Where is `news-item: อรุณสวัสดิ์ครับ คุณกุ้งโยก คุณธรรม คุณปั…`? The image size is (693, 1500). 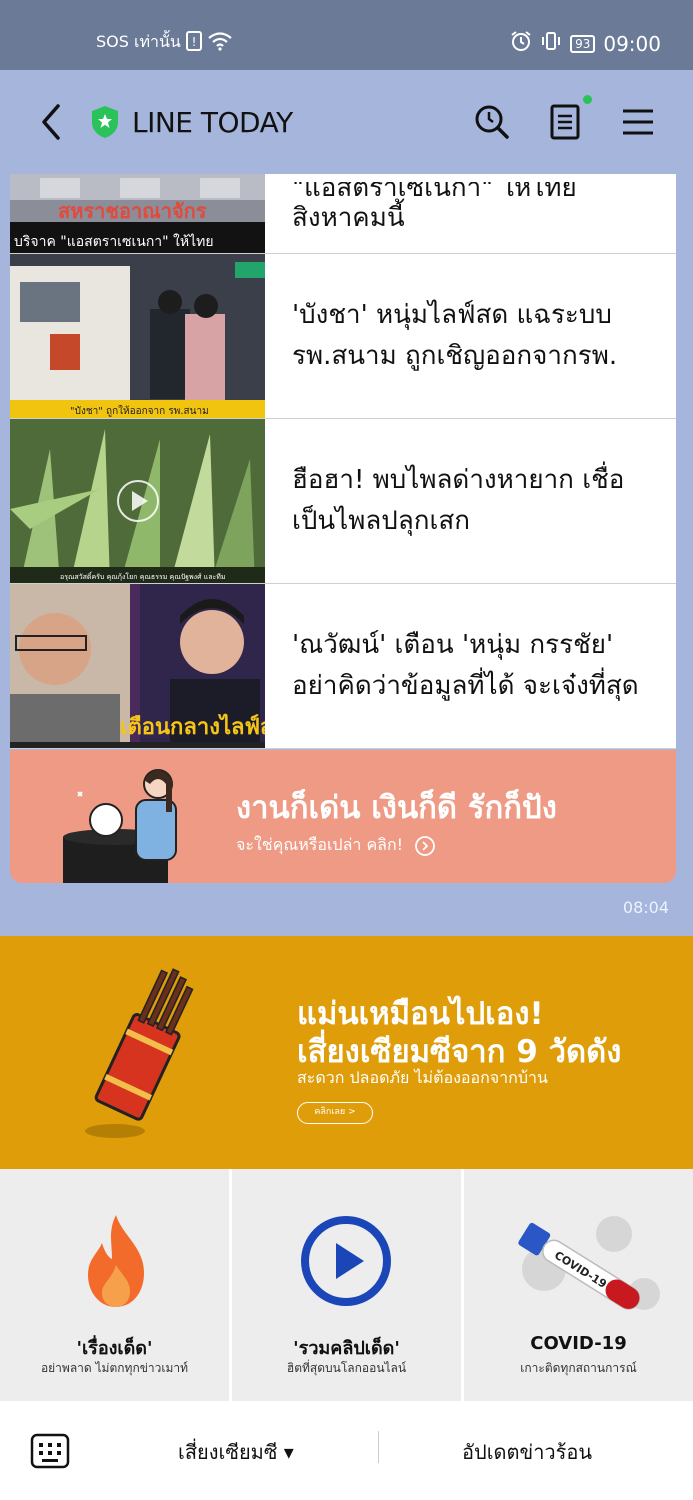 news-item: อรุณสวัสดิ์ครับ คุณกุ้งโยก คุณธรรม คุณปั… is located at coordinates (343, 501).